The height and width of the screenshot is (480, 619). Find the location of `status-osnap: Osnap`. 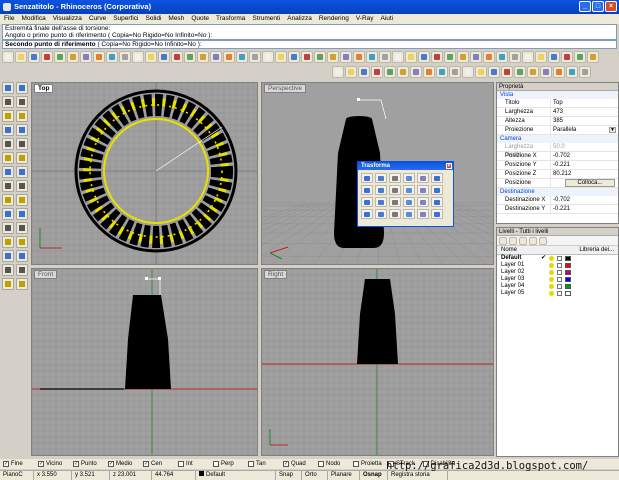

status-osnap: Osnap is located at coordinates (374, 475).